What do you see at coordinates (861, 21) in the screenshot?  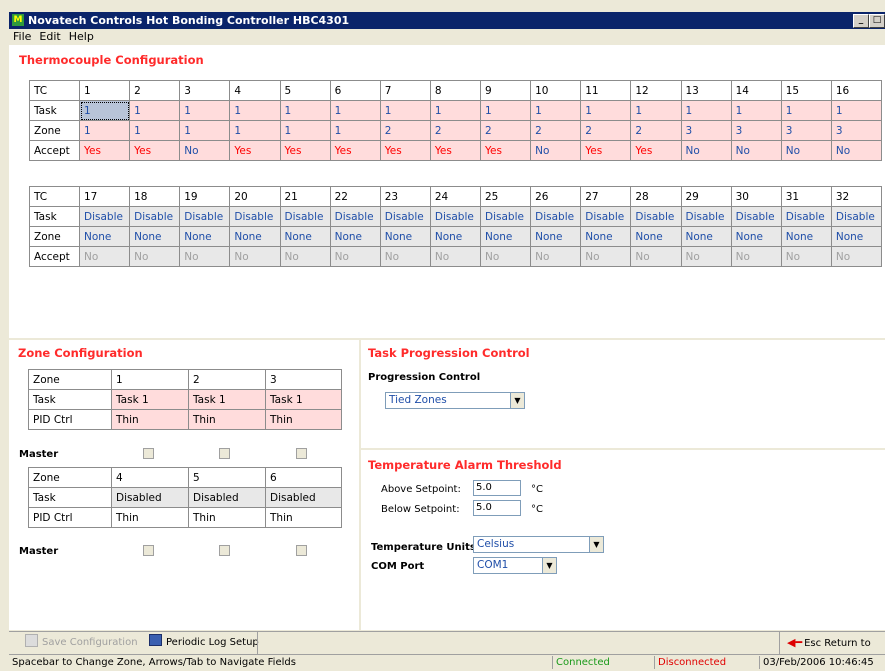 I see `minimize-icon: _` at bounding box center [861, 21].